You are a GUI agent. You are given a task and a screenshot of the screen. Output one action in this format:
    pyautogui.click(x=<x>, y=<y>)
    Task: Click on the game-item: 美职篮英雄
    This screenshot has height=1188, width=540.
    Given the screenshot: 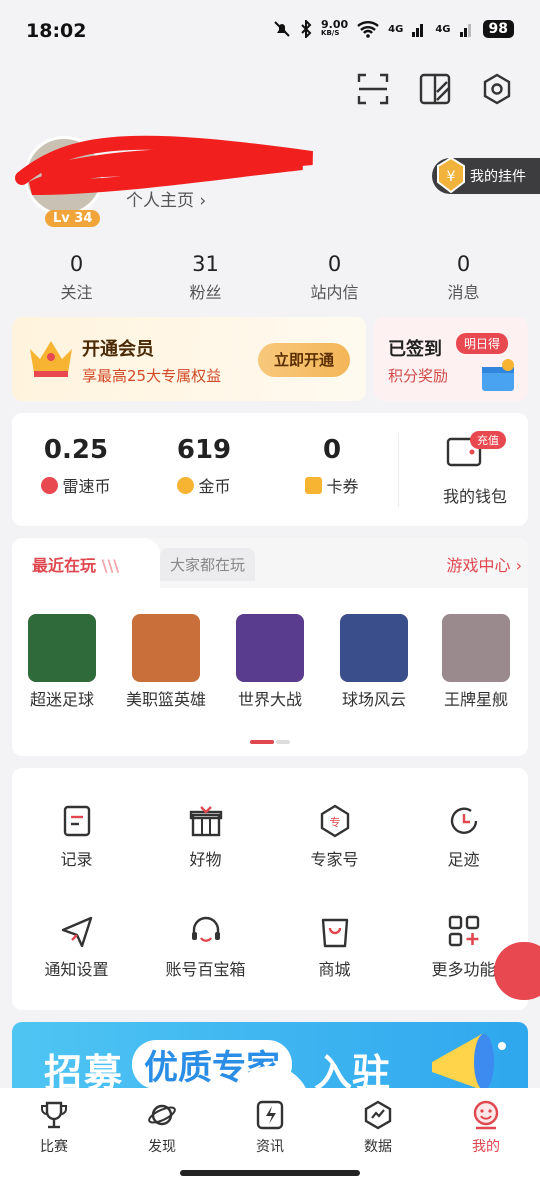 What is the action you would take?
    pyautogui.click(x=166, y=662)
    